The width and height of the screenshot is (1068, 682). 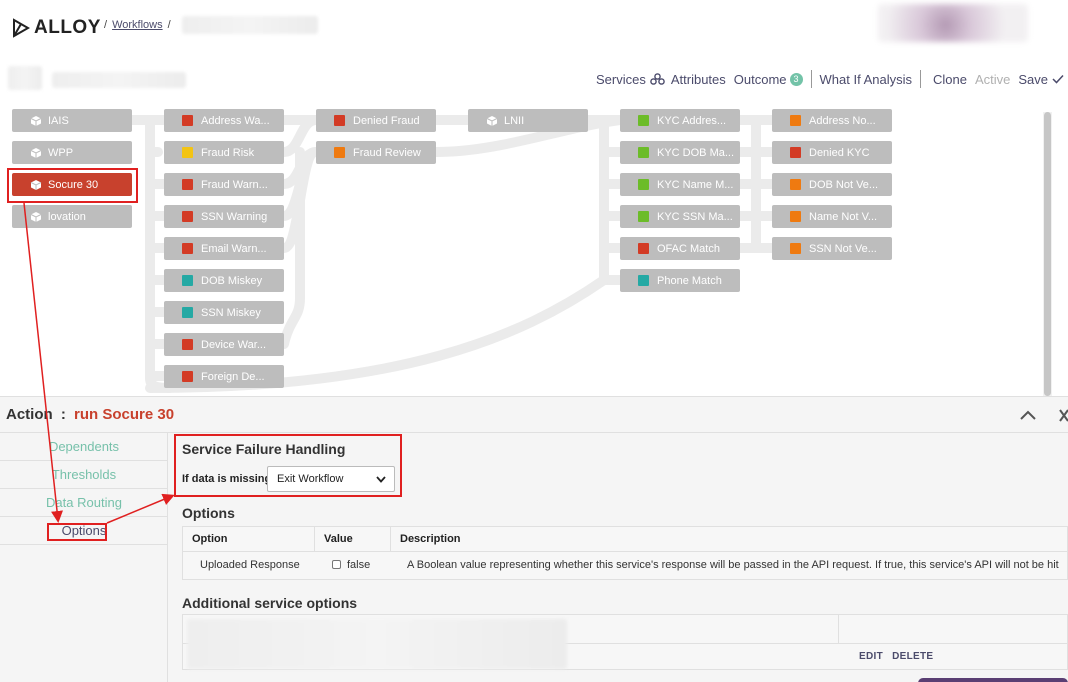 What do you see at coordinates (224, 312) in the screenshot?
I see `workflow-node-ssn-miskey: SSN Miskey` at bounding box center [224, 312].